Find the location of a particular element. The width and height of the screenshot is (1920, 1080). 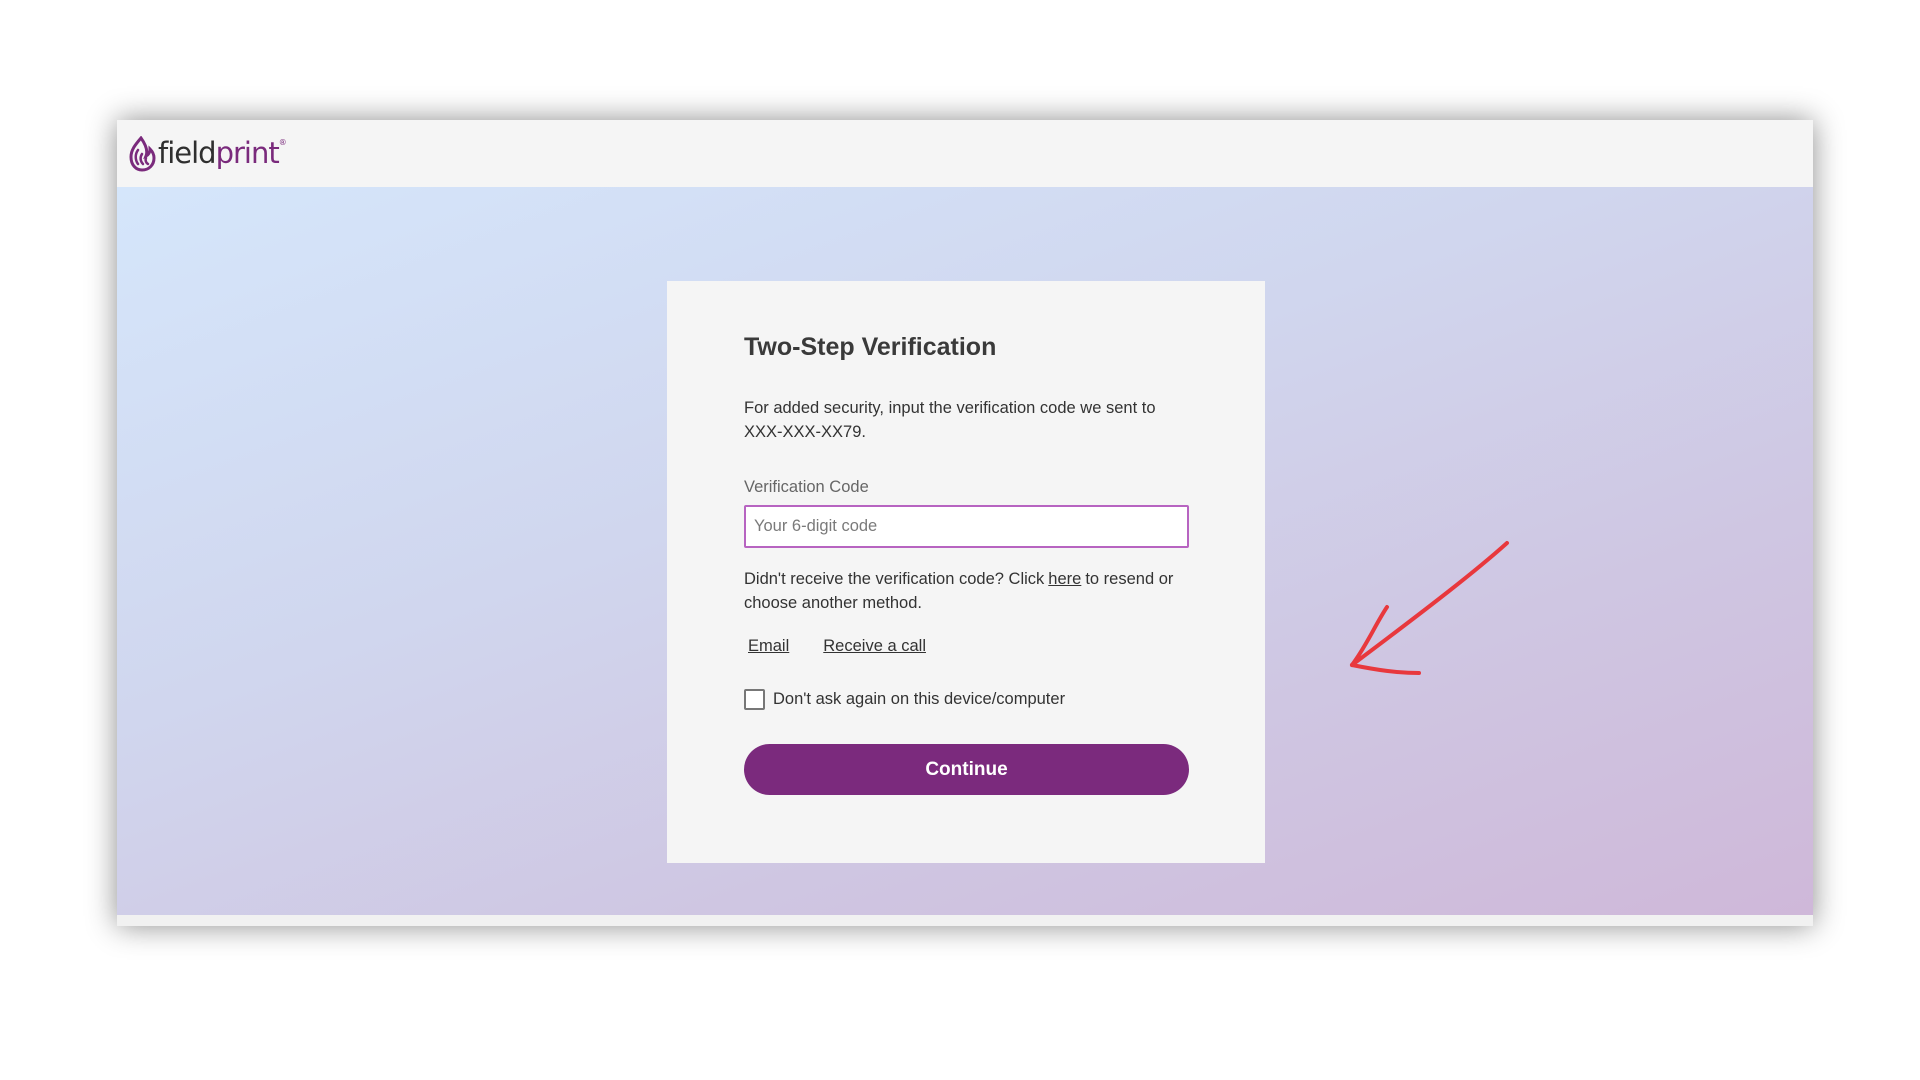

site-header: fieldprint® is located at coordinates (965, 153).